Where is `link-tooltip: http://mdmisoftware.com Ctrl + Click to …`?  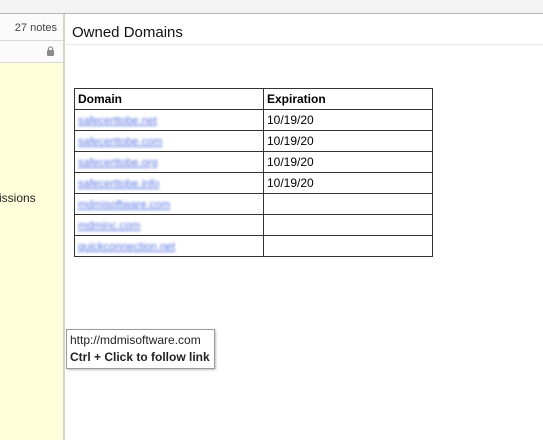
link-tooltip: http://mdmisoftware.com Ctrl + Click to … is located at coordinates (140, 349).